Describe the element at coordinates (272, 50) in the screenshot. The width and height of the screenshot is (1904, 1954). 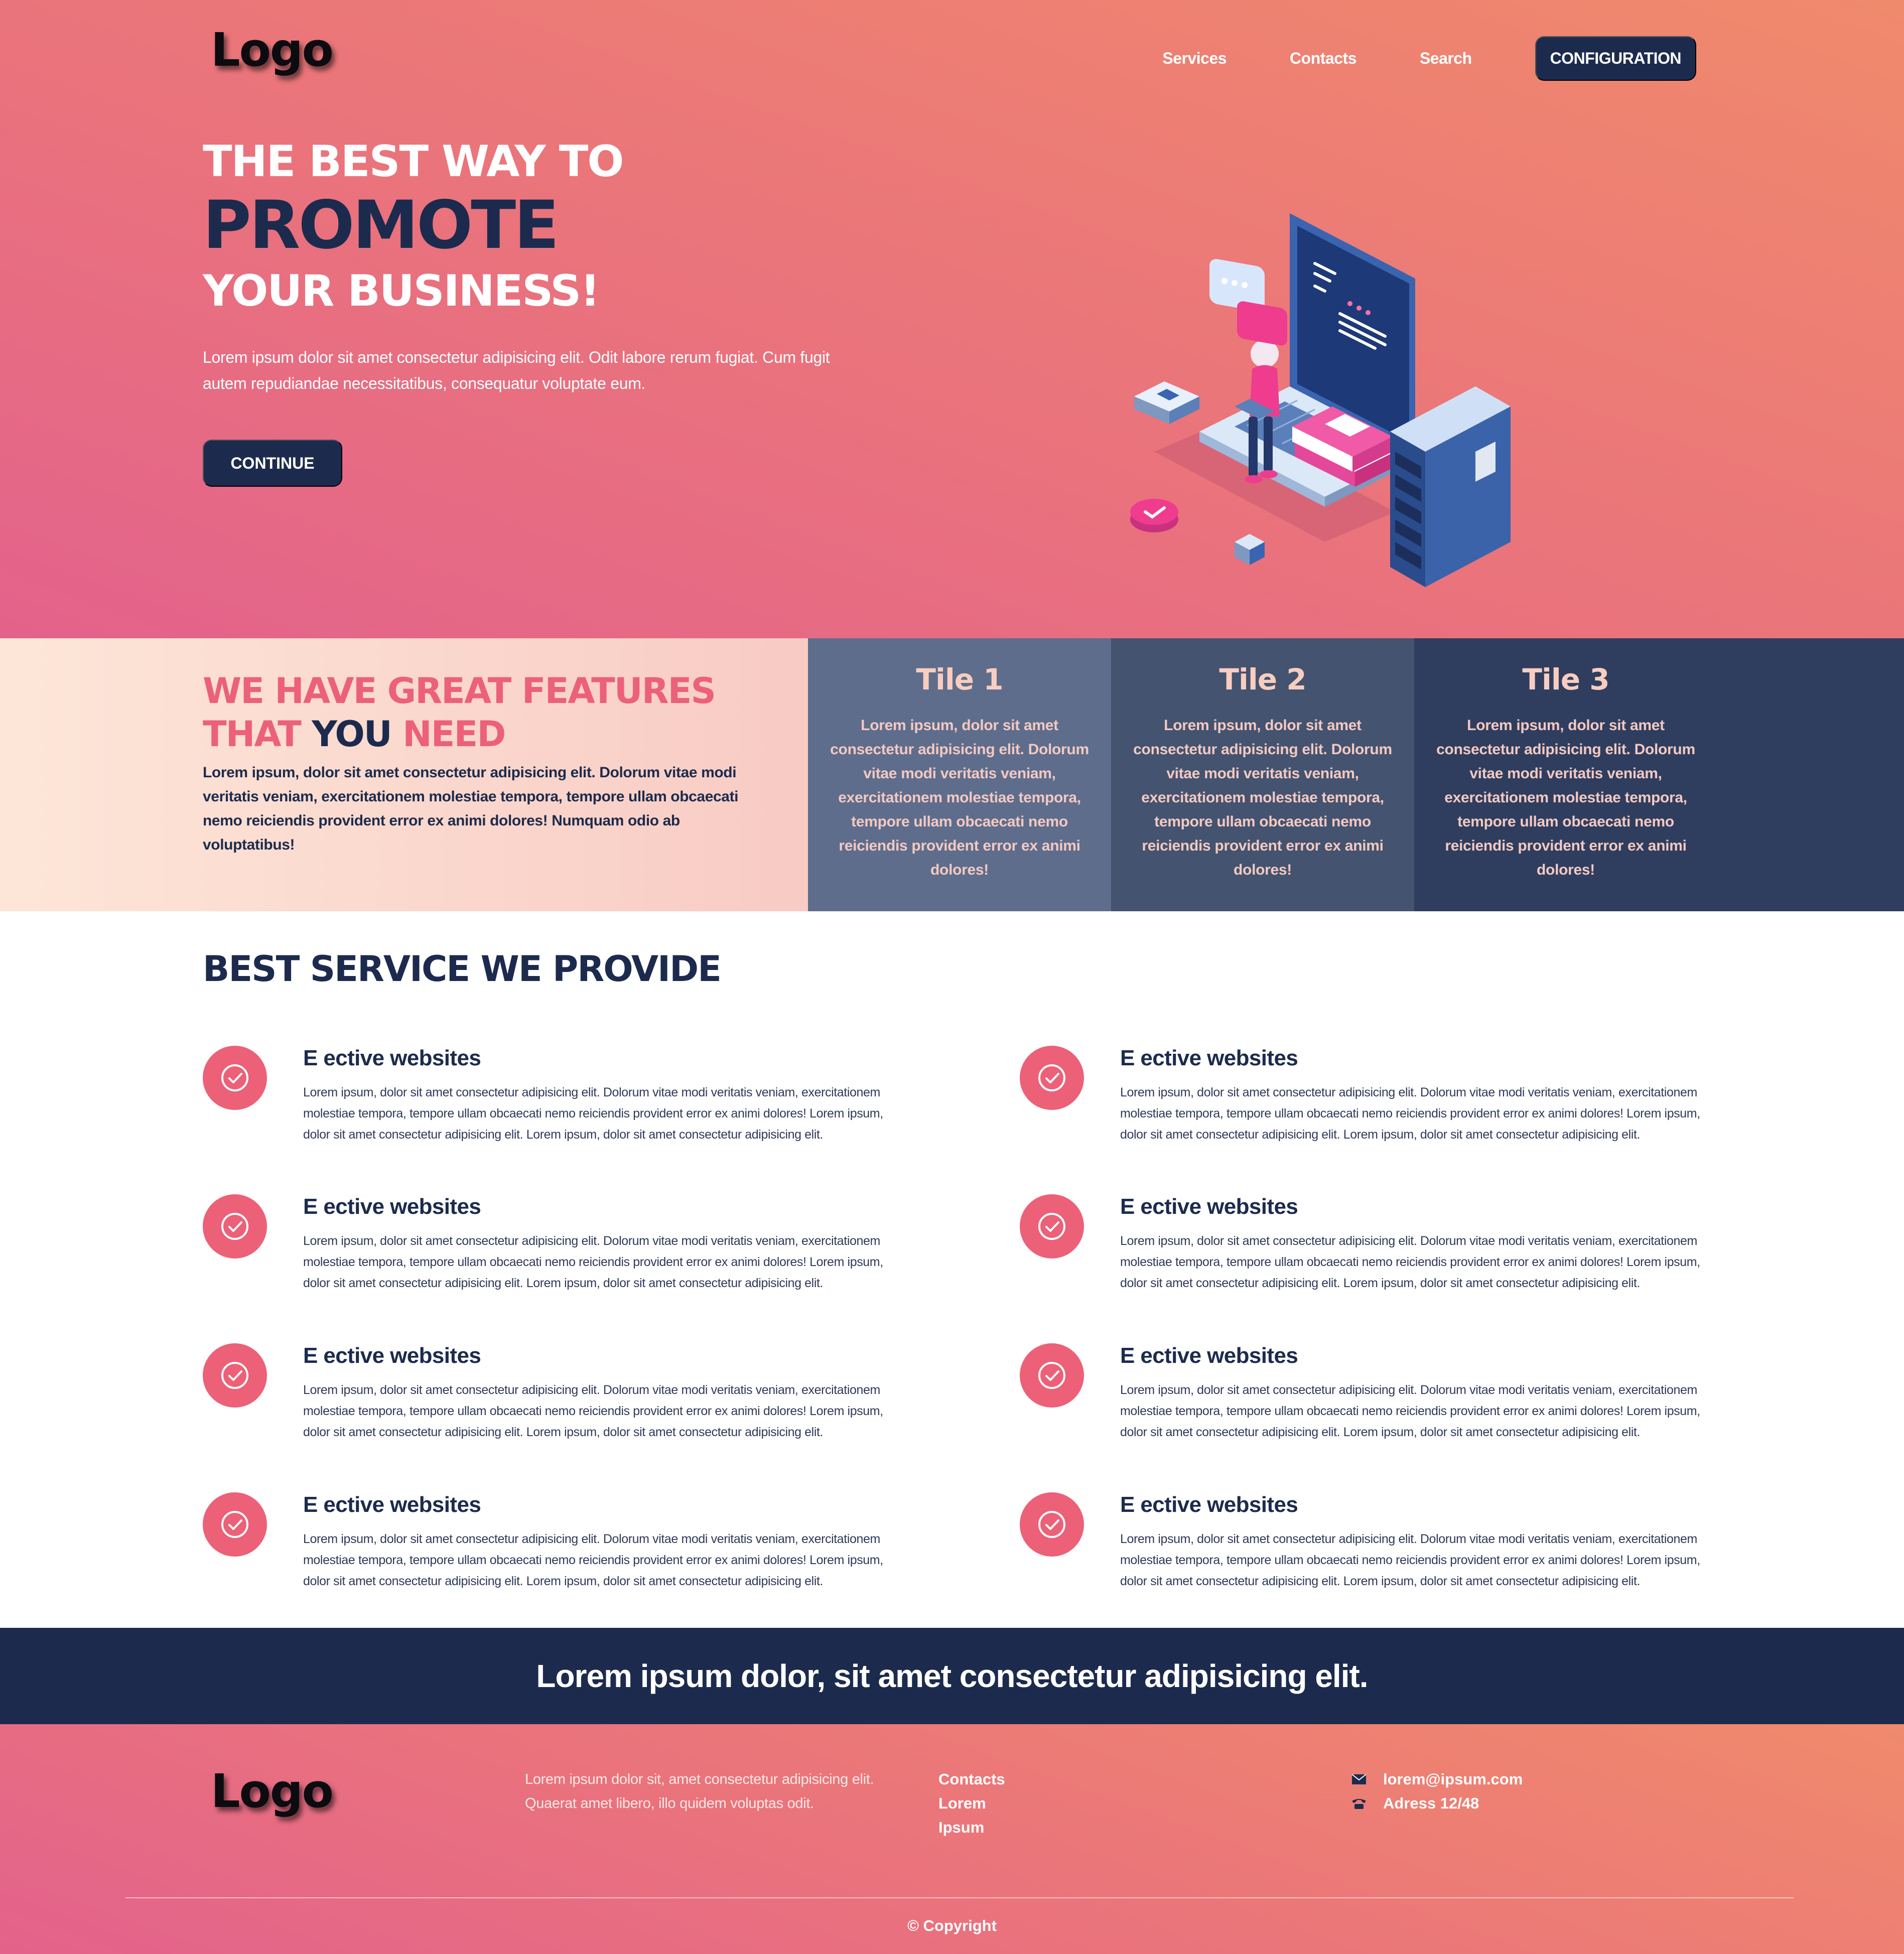
I see `header-logo: Logo` at that location.